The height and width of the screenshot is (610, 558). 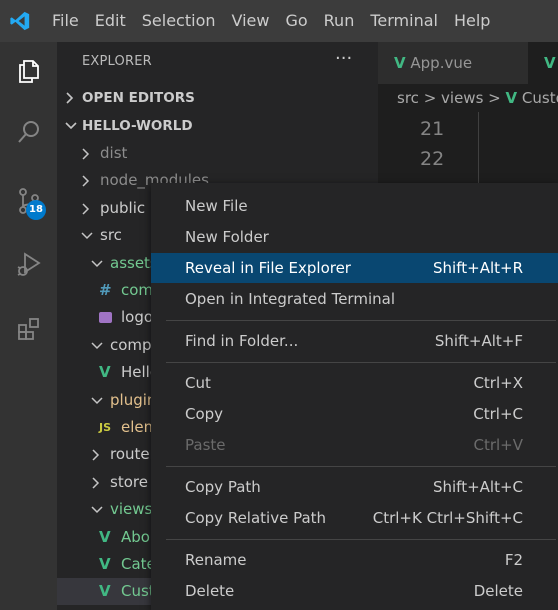 What do you see at coordinates (117, 61) in the screenshot?
I see `sidebar-title: EXPLORER` at bounding box center [117, 61].